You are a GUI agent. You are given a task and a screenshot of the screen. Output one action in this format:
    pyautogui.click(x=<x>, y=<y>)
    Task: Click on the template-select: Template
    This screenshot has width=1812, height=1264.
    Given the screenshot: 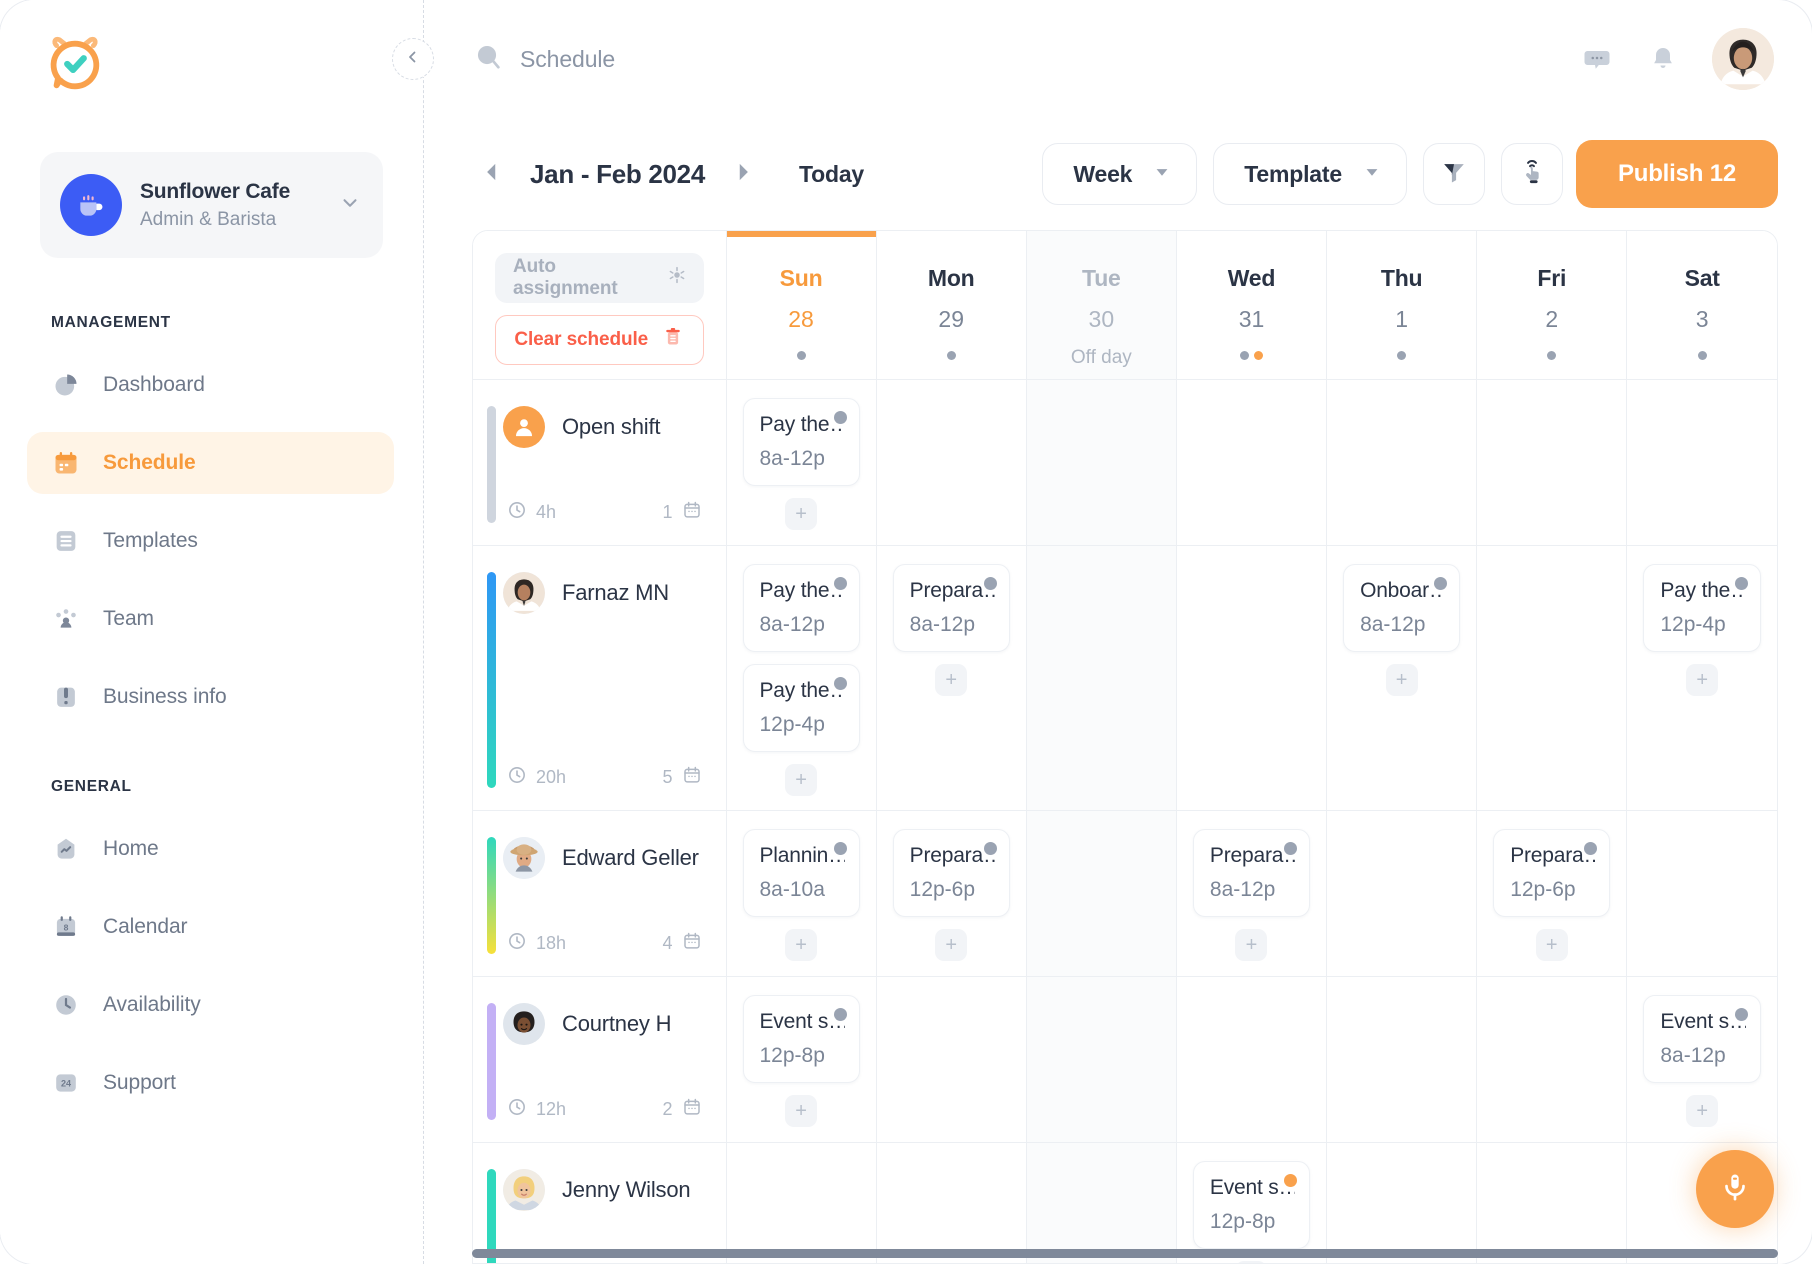 What is the action you would take?
    pyautogui.click(x=1310, y=174)
    